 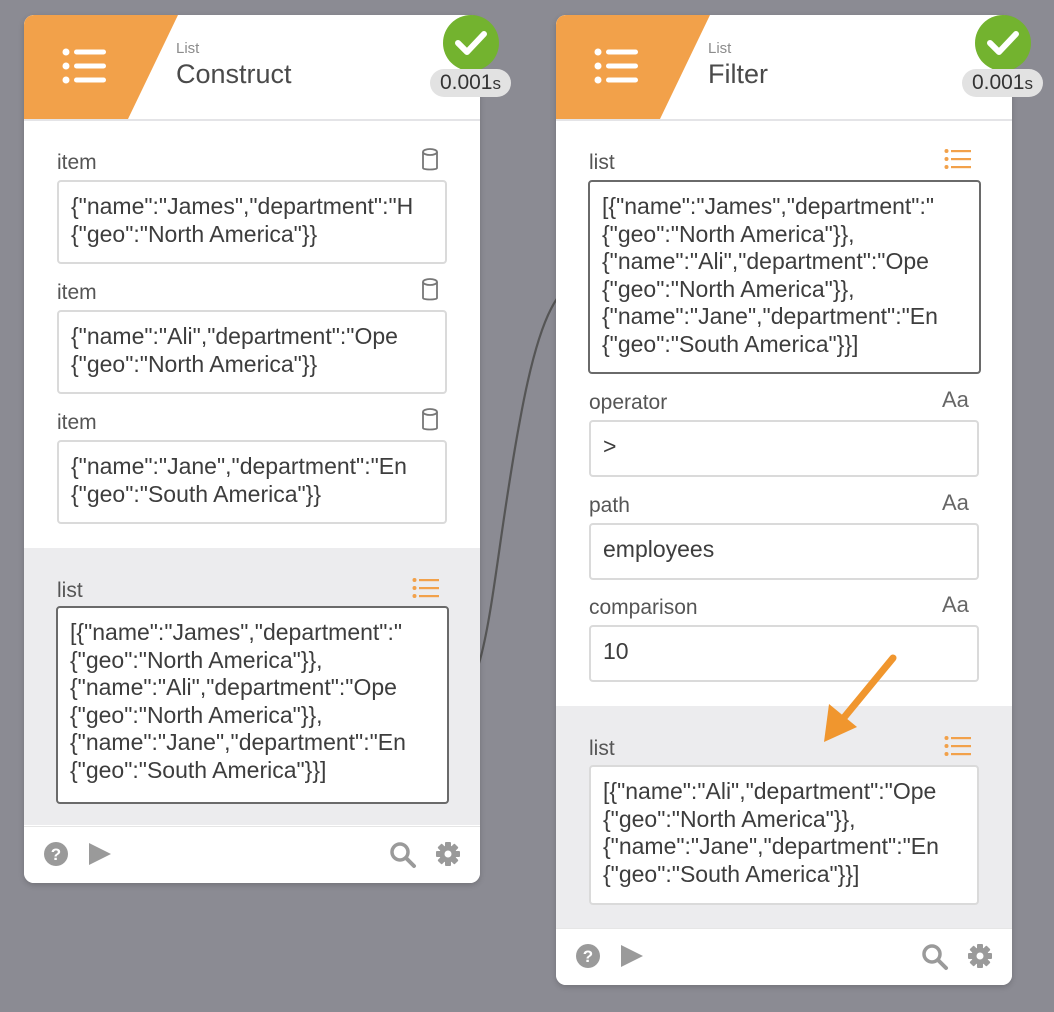 What do you see at coordinates (643, 607) in the screenshot?
I see `input-label: comparison` at bounding box center [643, 607].